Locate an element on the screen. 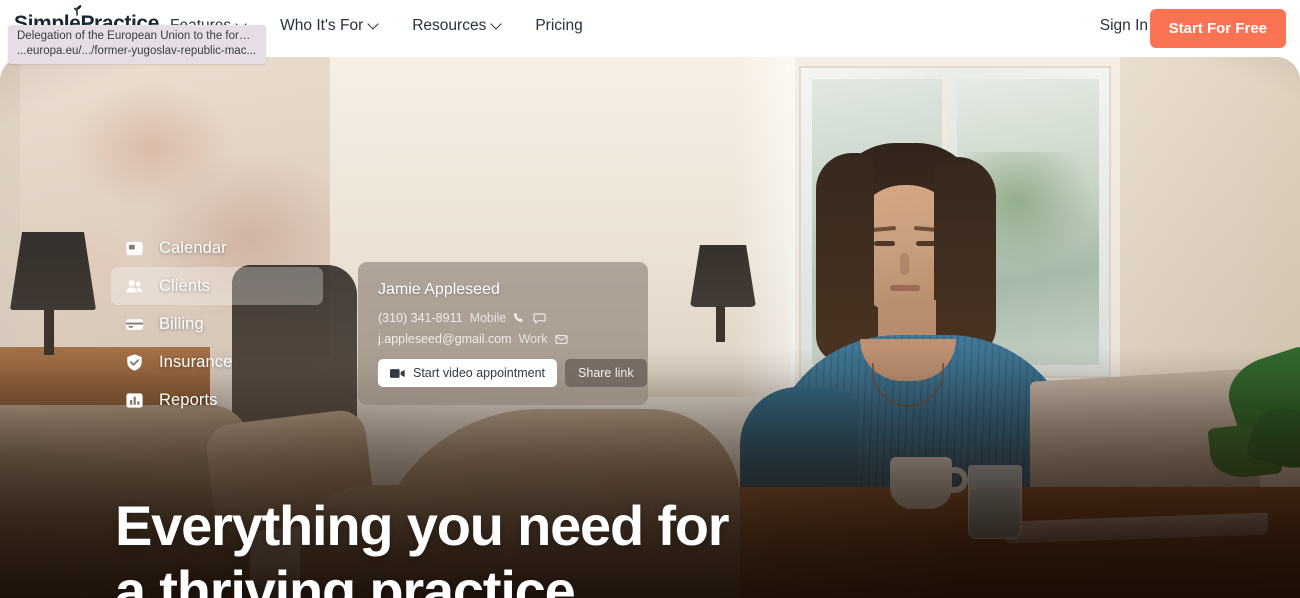  video-camera-icon is located at coordinates (397, 373).